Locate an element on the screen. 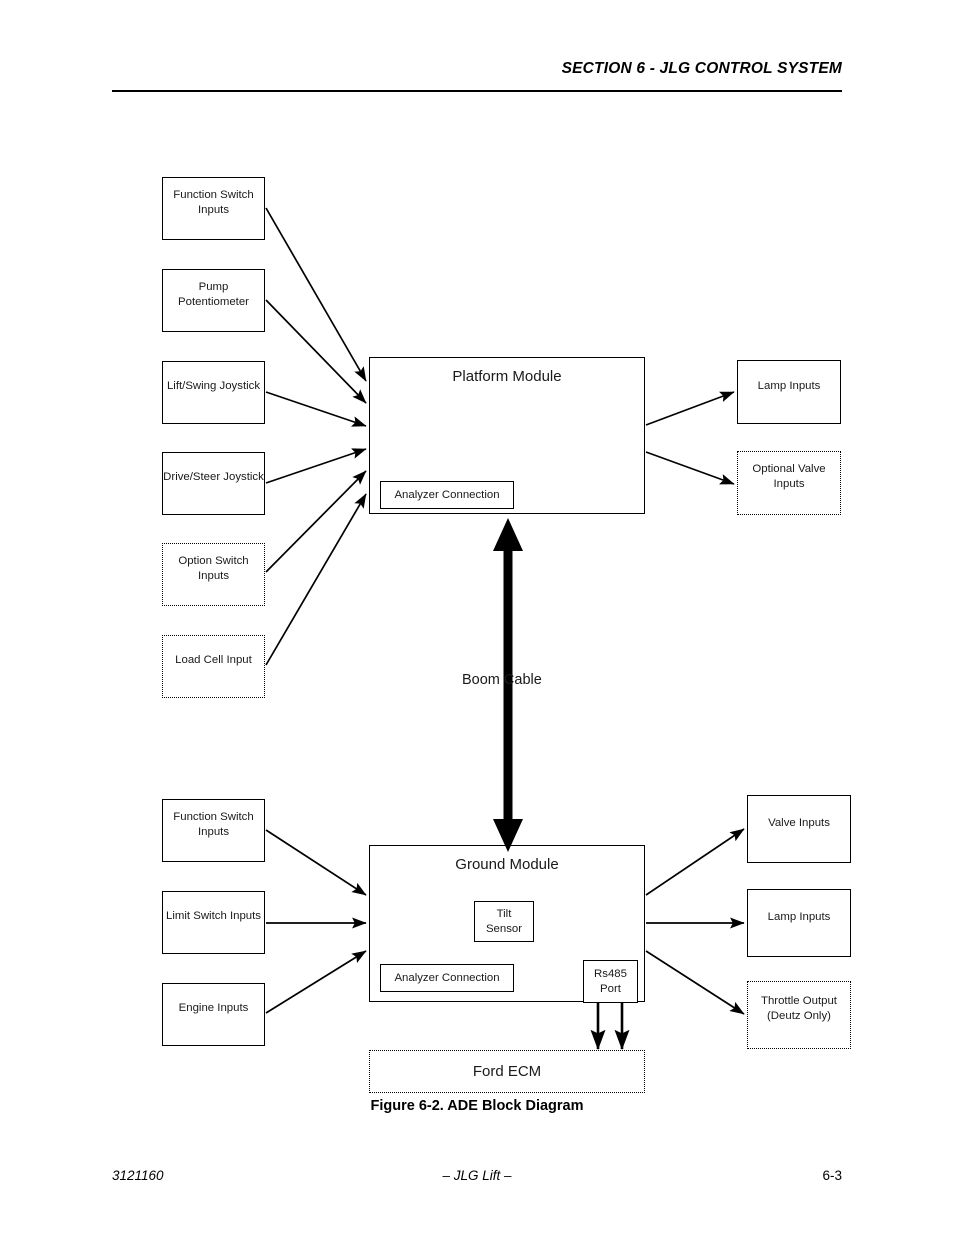 This screenshot has height=1235, width=954. node-function-switch-inputs-platform: Function Switch Inputs is located at coordinates (213, 208).